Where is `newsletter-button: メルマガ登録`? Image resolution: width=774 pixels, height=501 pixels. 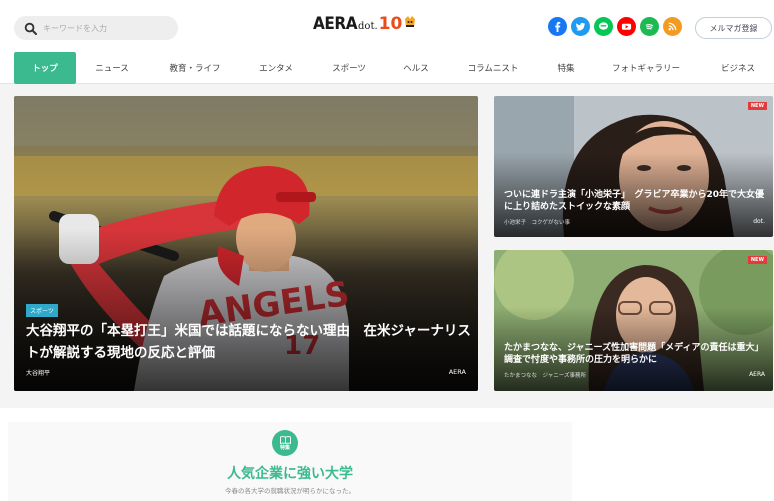
newsletter-button: メルマガ登録 is located at coordinates (733, 28).